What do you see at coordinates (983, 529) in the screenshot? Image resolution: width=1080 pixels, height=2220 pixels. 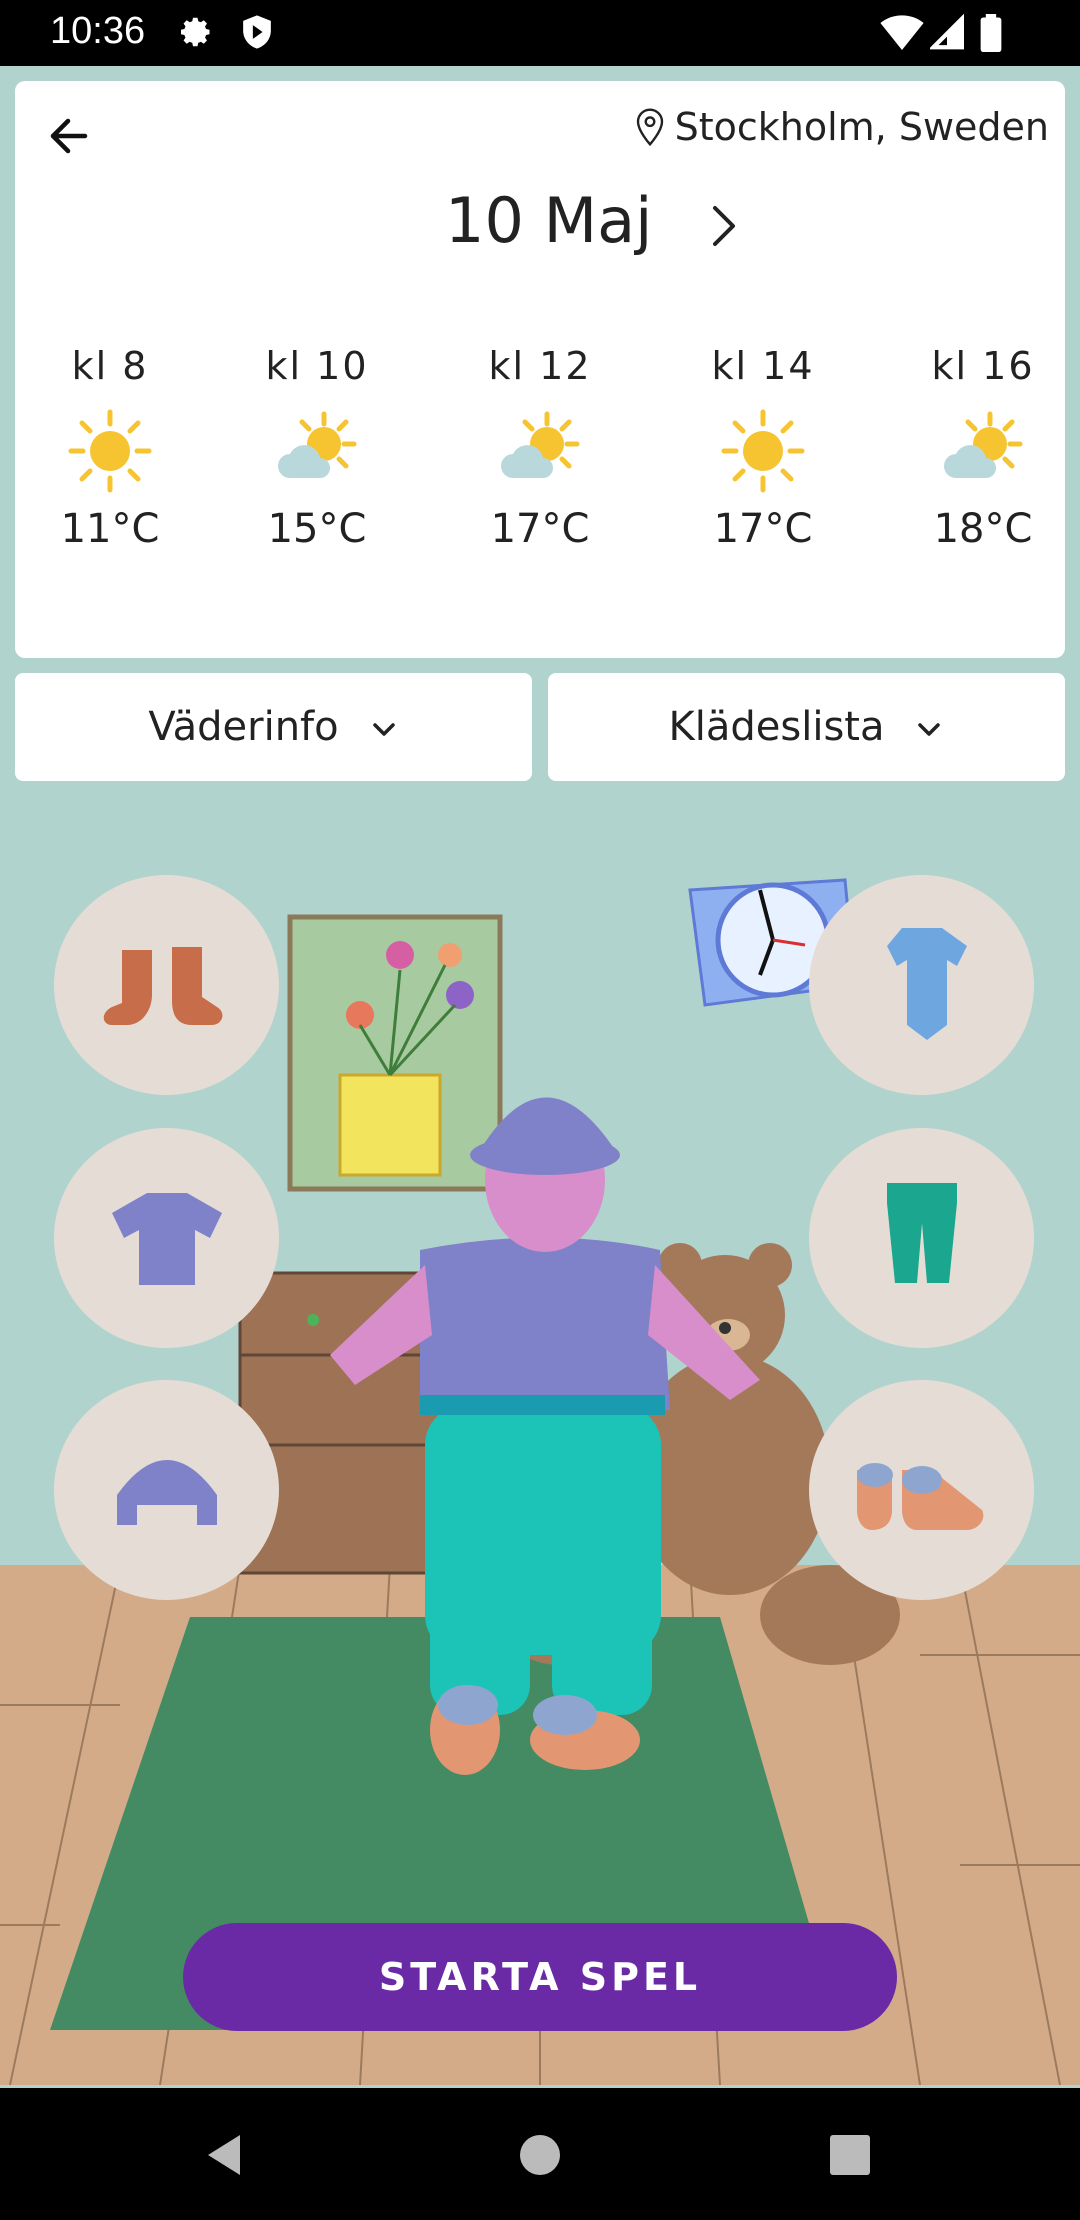 I see `forecast-temp: 18°C` at bounding box center [983, 529].